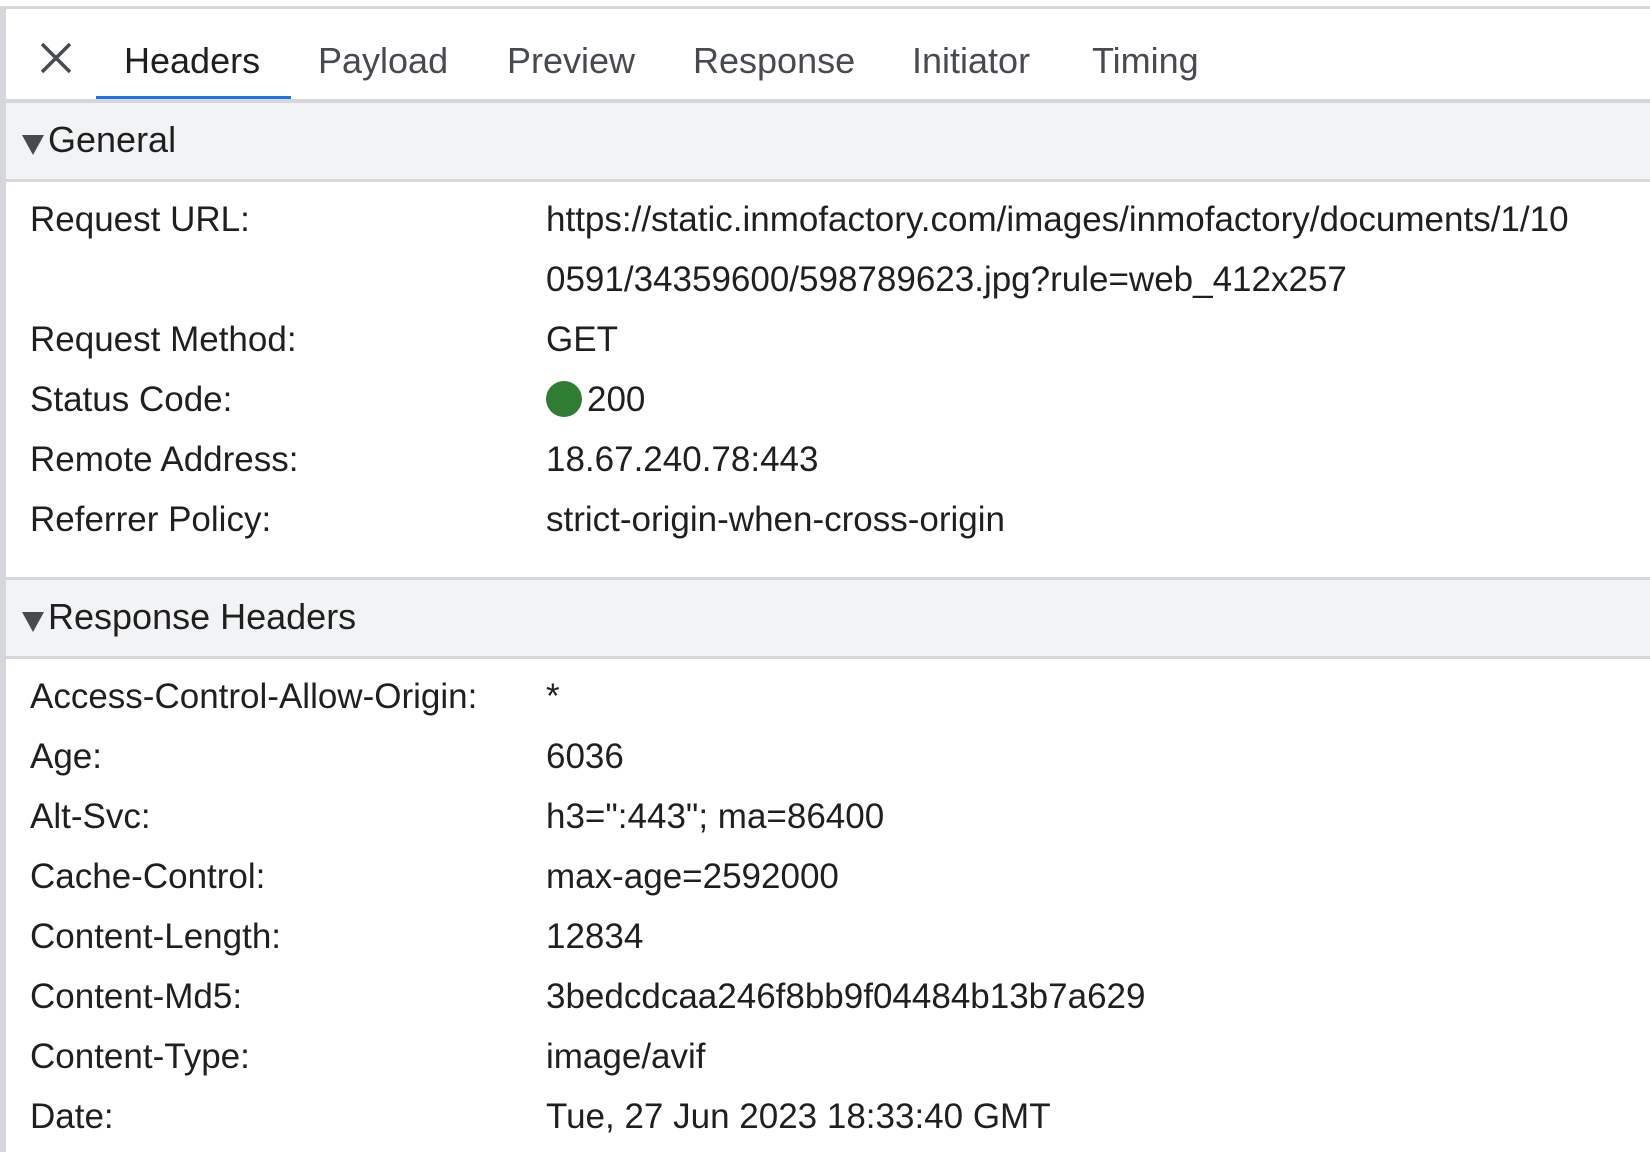  I want to click on header-value: 12834, so click(595, 936).